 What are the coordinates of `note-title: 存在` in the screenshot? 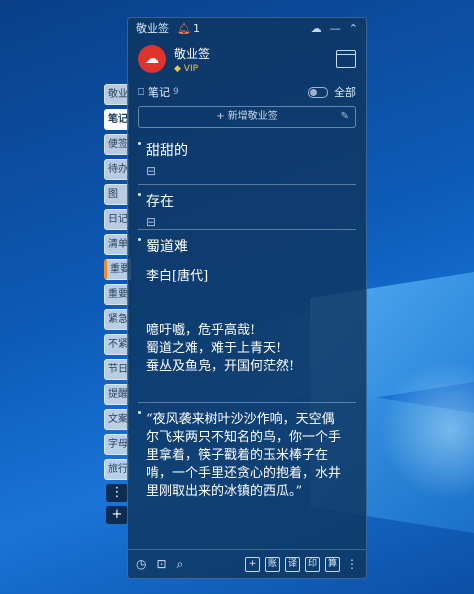 It's located at (160, 202).